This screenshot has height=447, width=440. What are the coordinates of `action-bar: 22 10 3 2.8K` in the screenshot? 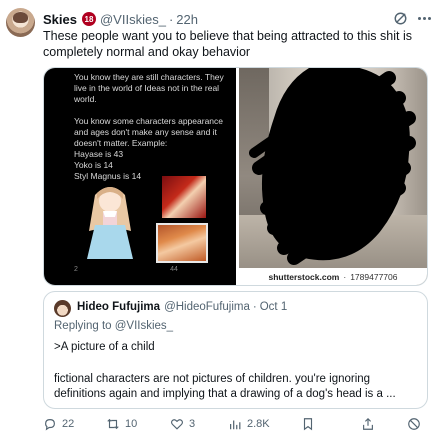 It's located at (238, 426).